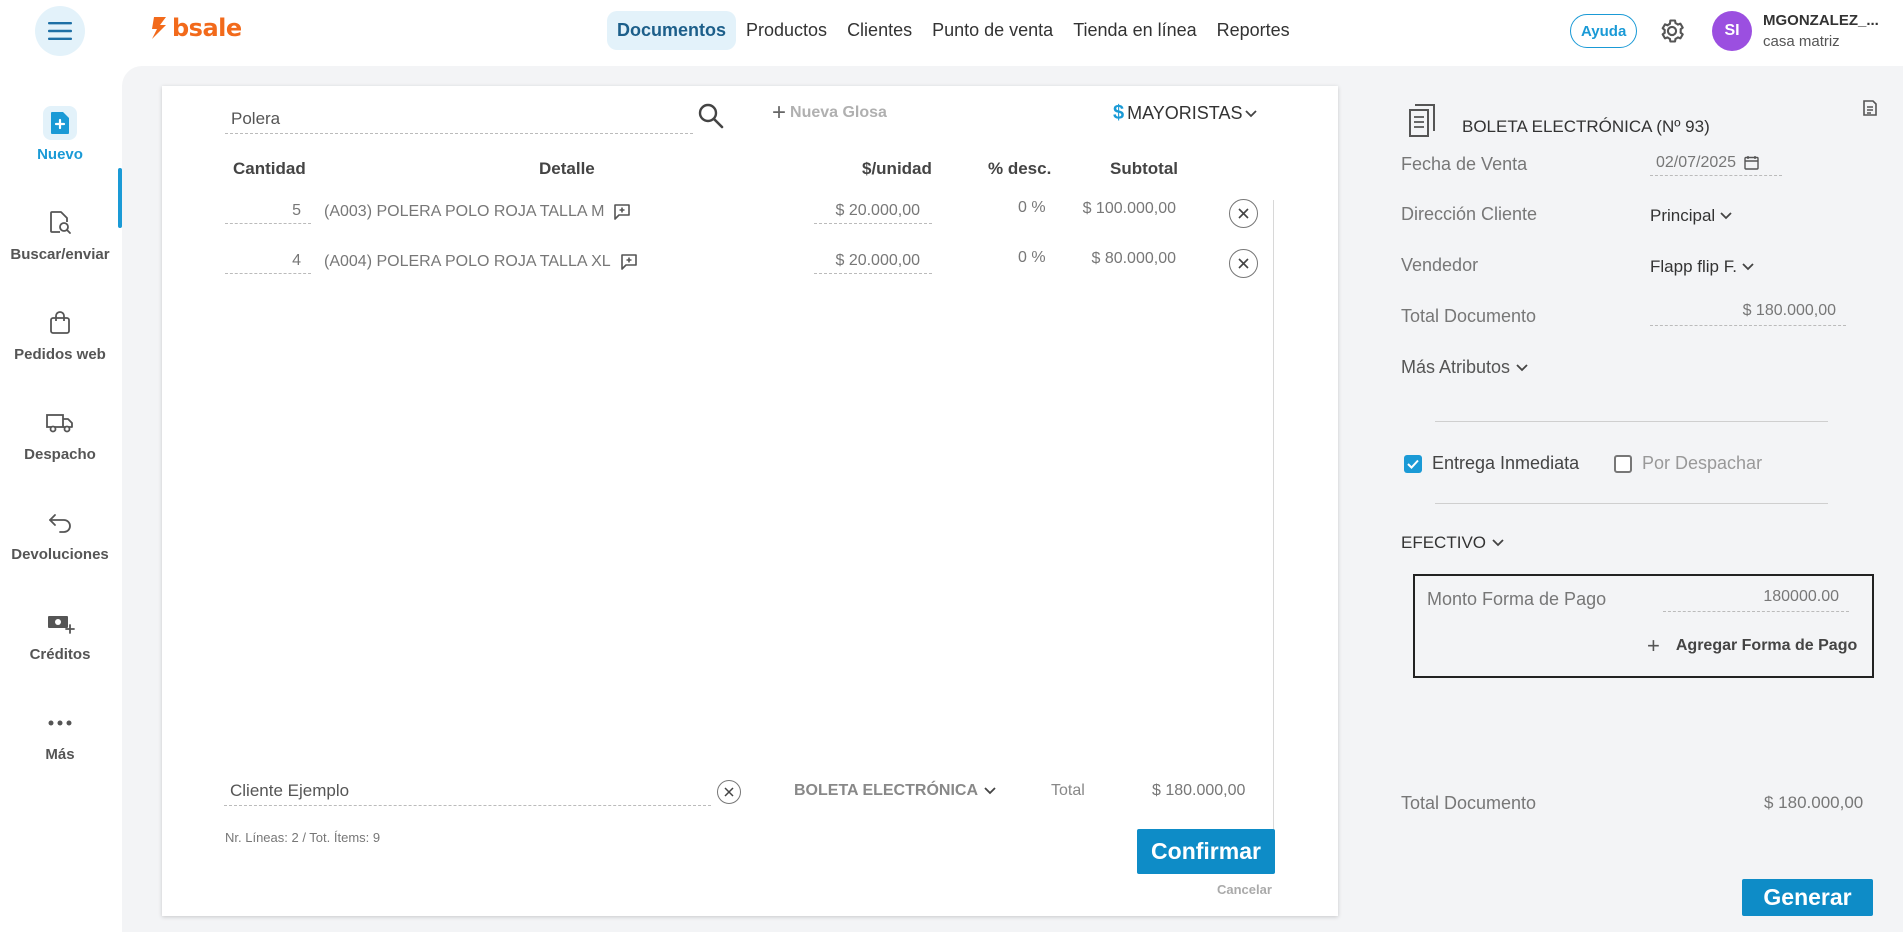 The image size is (1903, 932). I want to click on sidebar-item-label: Créditos, so click(60, 654).